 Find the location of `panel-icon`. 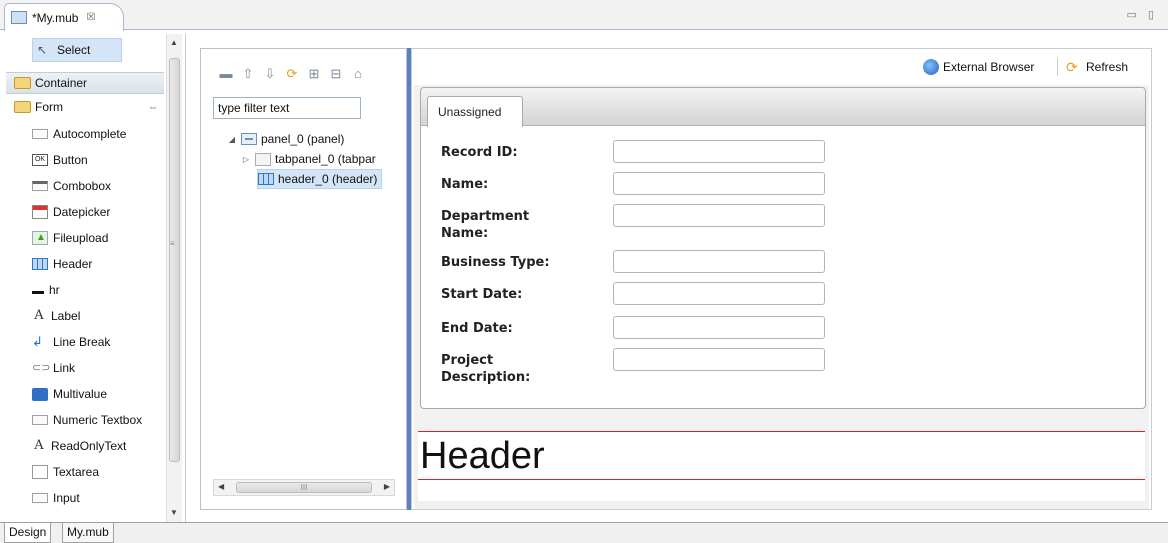

panel-icon is located at coordinates (249, 139).